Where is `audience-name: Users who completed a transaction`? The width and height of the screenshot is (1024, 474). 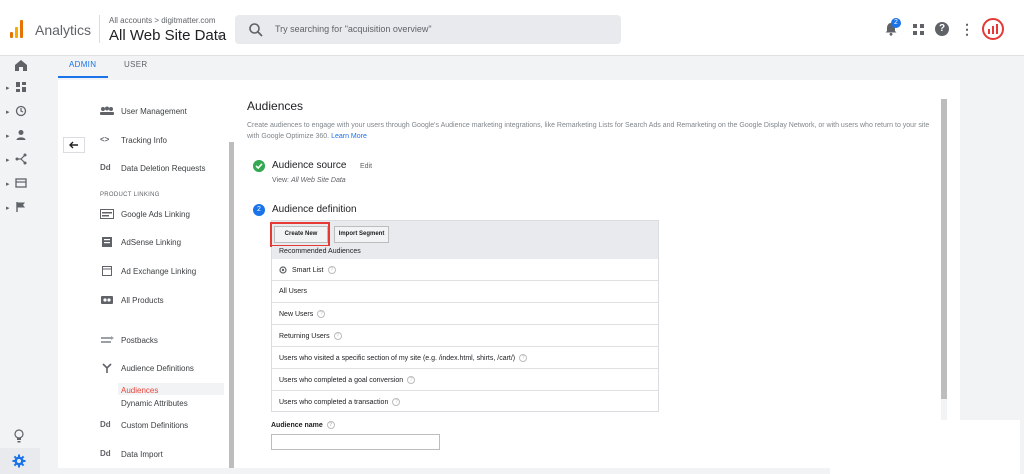
audience-name: Users who completed a transaction is located at coordinates (334, 402).